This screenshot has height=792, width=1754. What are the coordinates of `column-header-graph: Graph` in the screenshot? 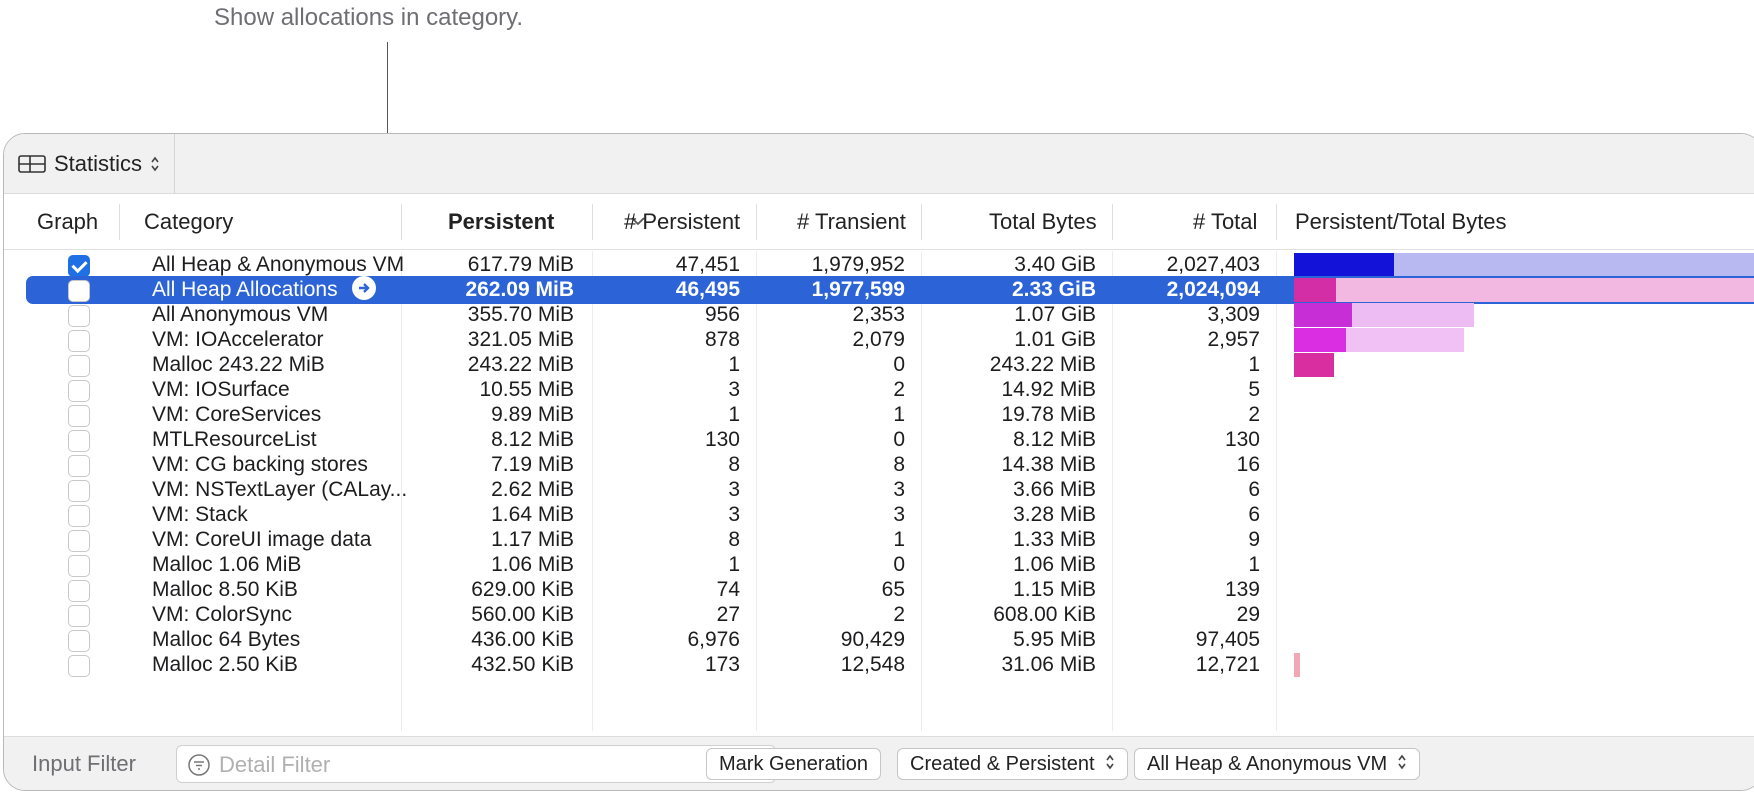 It's located at (67, 222).